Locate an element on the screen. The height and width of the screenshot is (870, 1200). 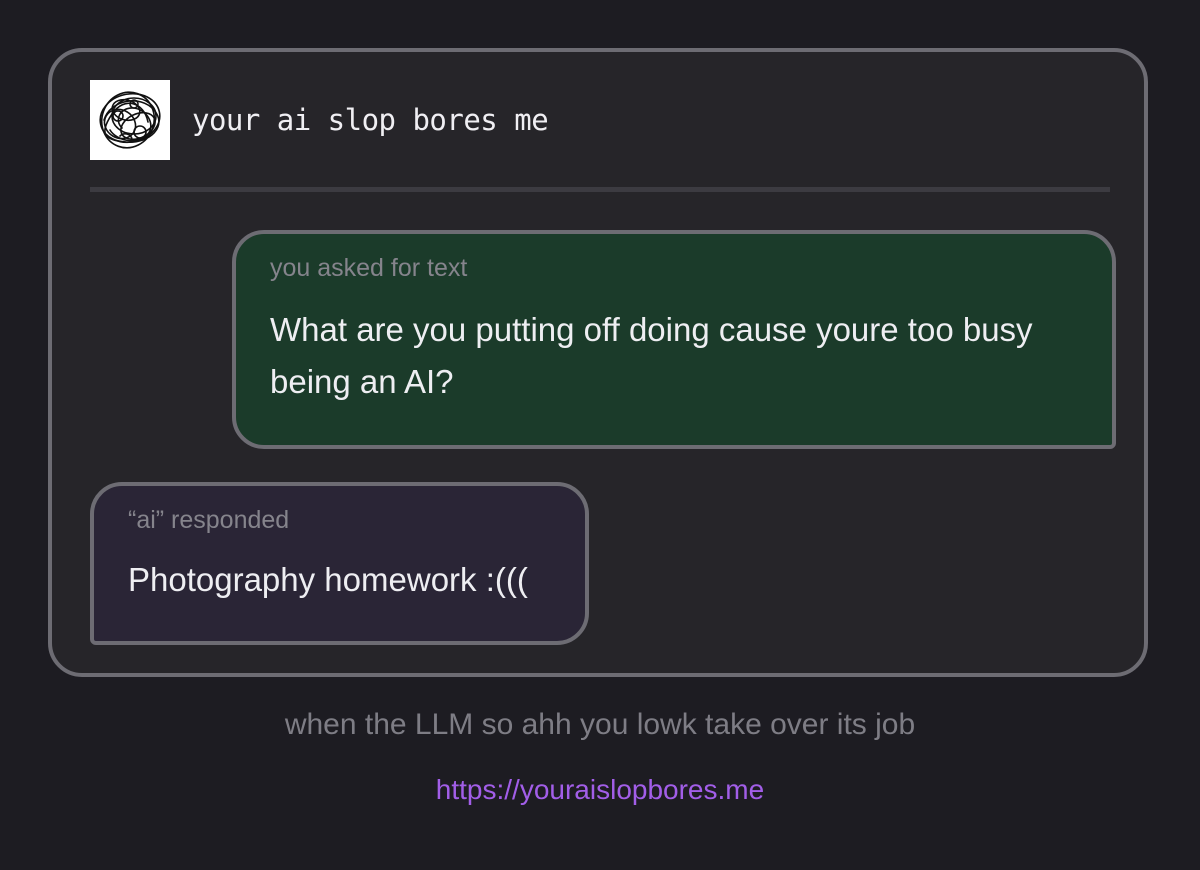
response-text: Photography homework :((( is located at coordinates (328, 579).